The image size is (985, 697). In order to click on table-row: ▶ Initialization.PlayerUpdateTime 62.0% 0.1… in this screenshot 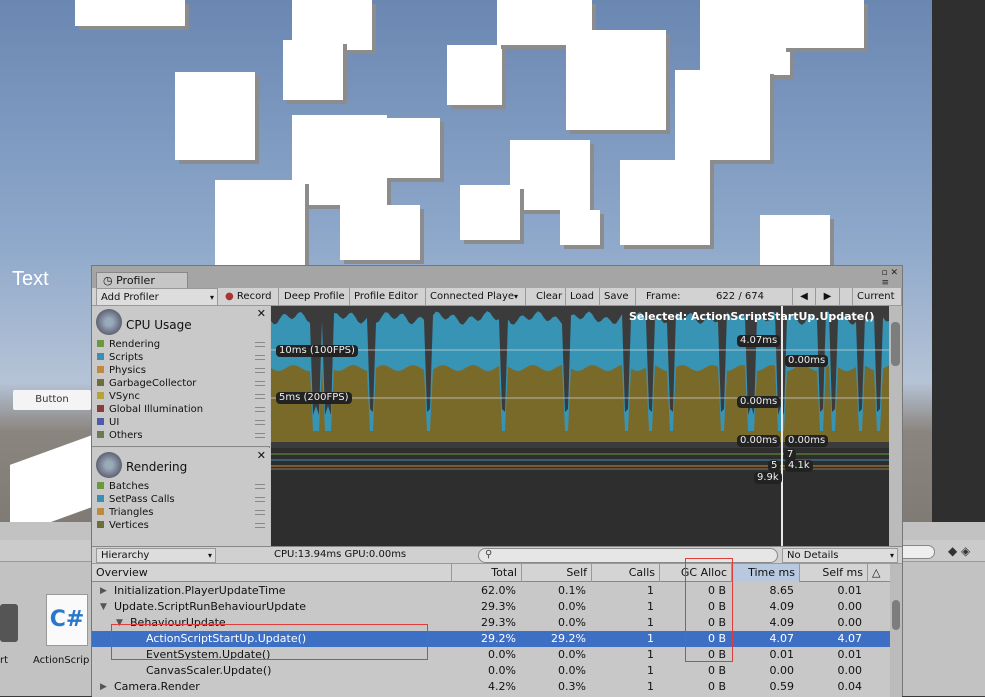, I will do `click(491, 591)`.